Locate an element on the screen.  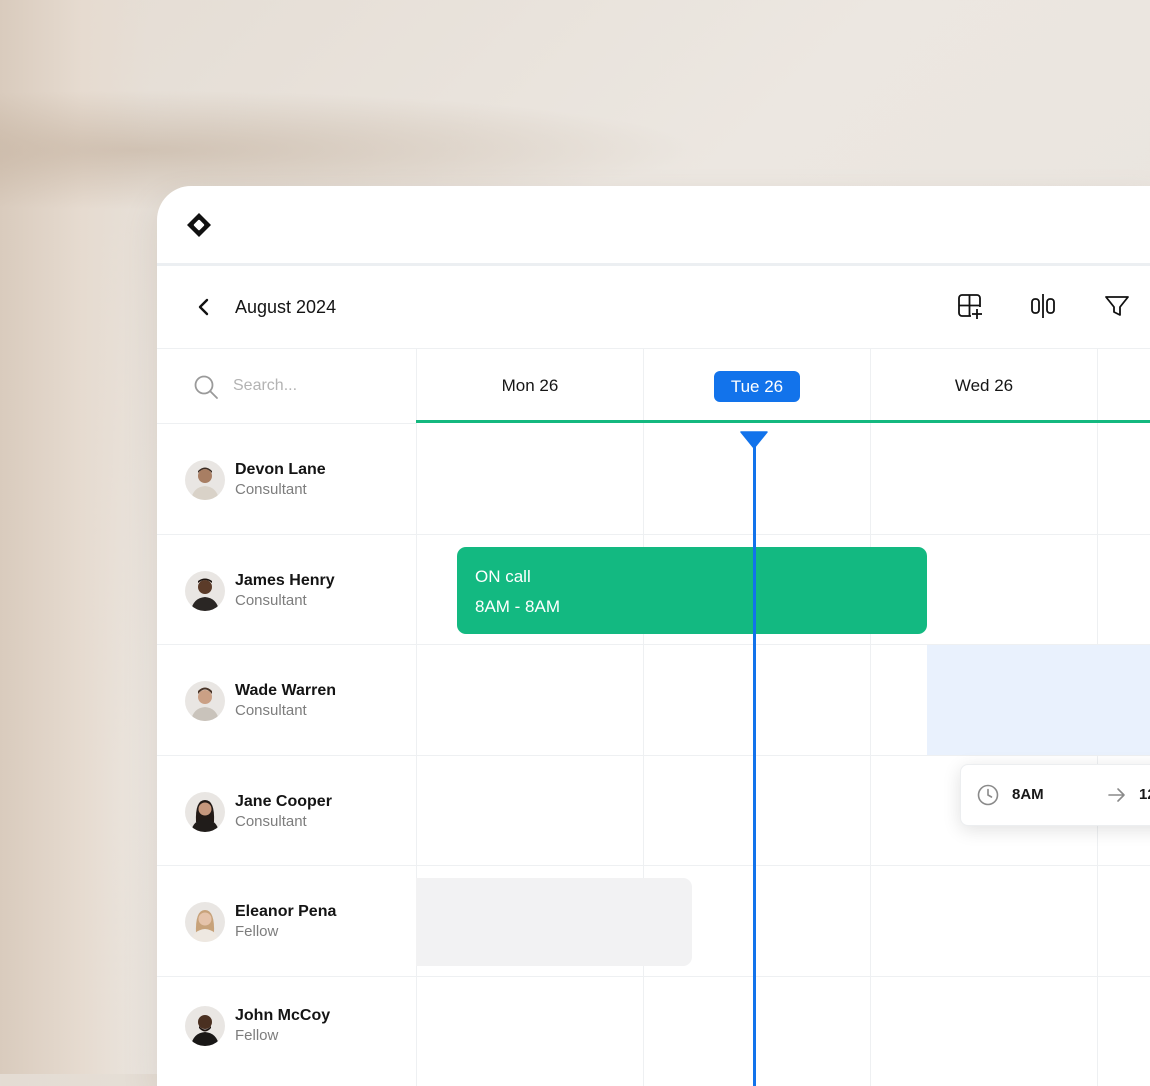
day-header-tue: Tue 26 is located at coordinates (757, 386).